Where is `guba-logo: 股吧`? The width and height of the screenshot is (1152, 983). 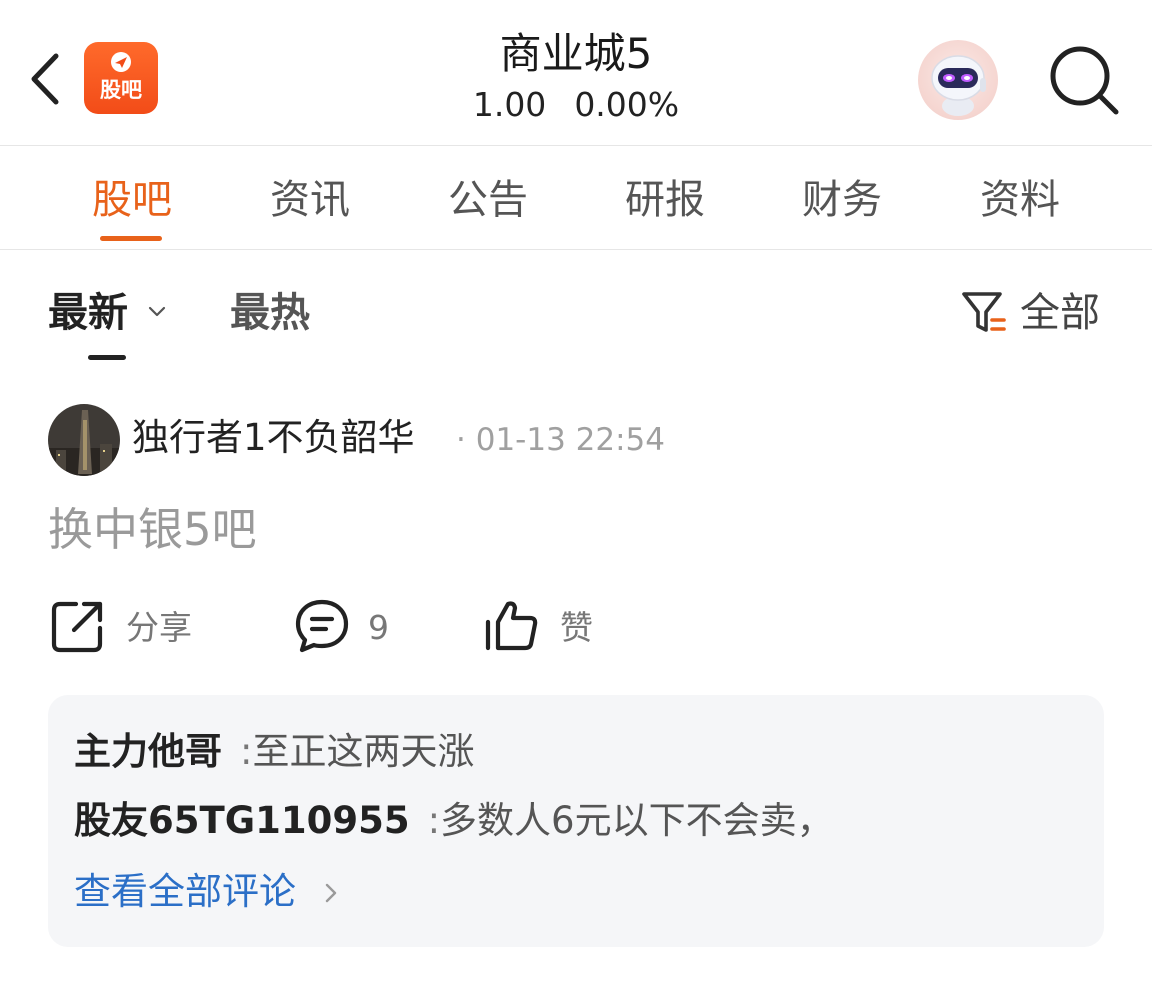
guba-logo: 股吧 is located at coordinates (121, 78).